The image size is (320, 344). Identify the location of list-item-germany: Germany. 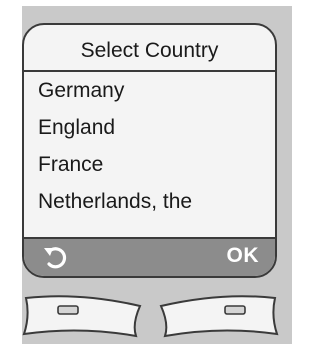
(149, 90).